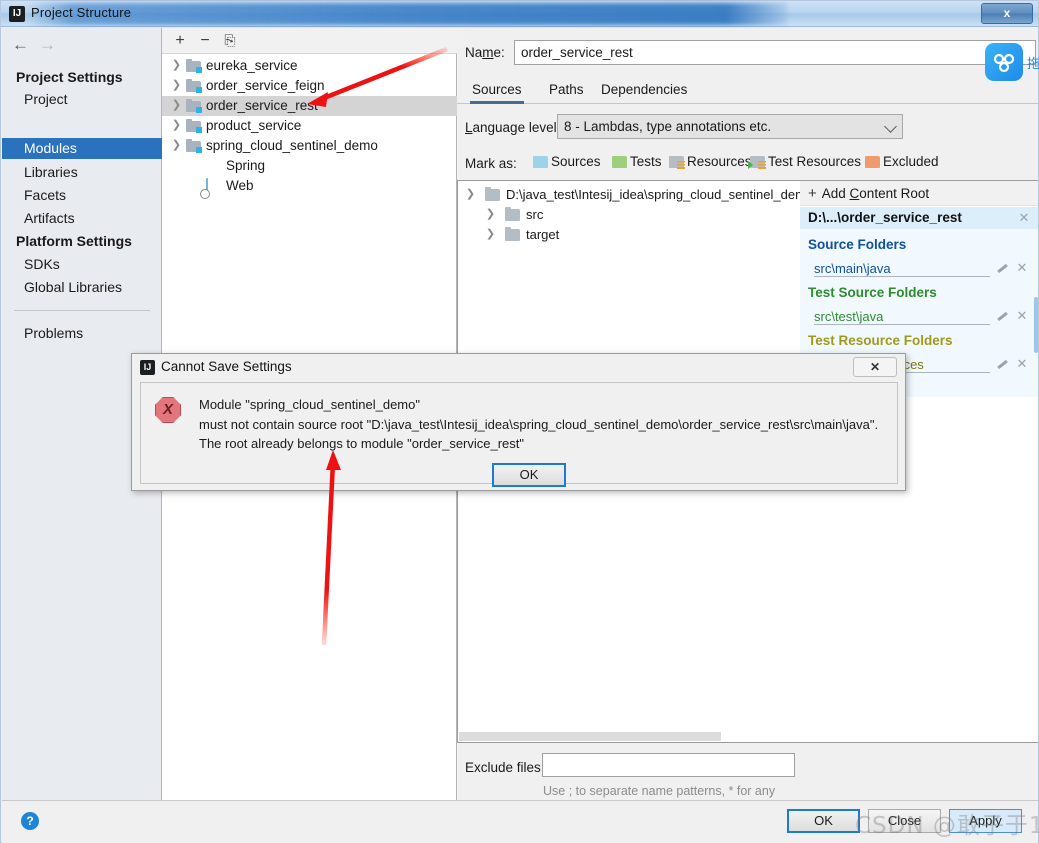  I want to click on web-facet-icon, so click(213, 187).